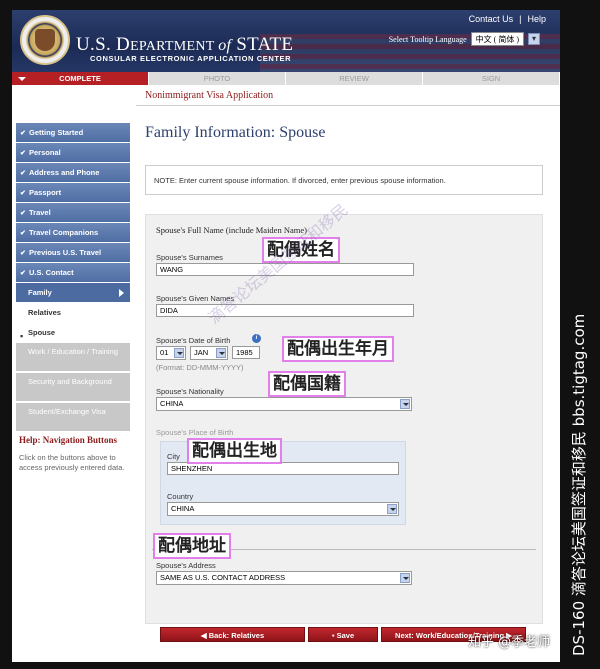  What do you see at coordinates (536, 19) in the screenshot?
I see `help-link: Help` at bounding box center [536, 19].